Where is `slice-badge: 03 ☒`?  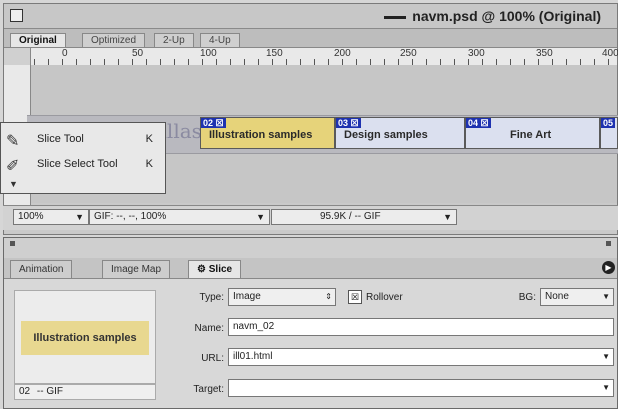 slice-badge: 03 ☒ is located at coordinates (348, 123).